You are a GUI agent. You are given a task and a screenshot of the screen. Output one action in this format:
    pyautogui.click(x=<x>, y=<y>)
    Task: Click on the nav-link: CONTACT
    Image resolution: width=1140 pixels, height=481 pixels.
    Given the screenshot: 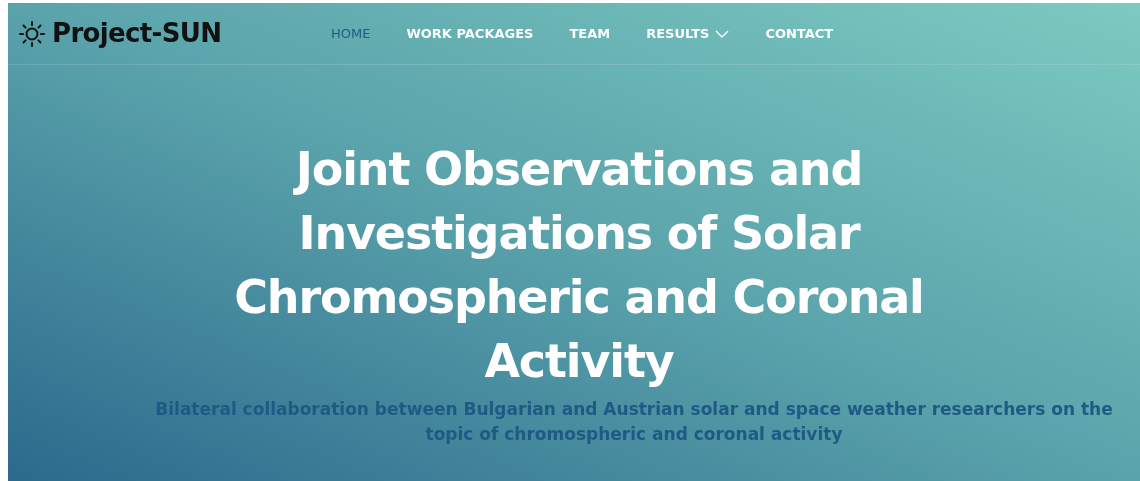 What is the action you would take?
    pyautogui.click(x=799, y=33)
    